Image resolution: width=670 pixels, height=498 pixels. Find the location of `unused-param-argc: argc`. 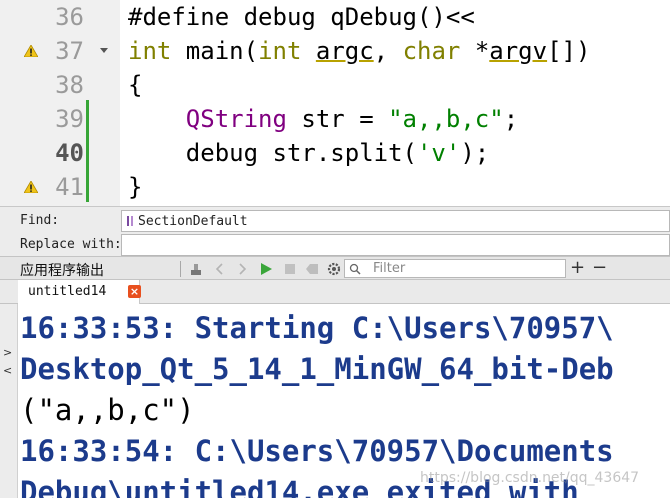

unused-param-argc: argc is located at coordinates (344, 51).